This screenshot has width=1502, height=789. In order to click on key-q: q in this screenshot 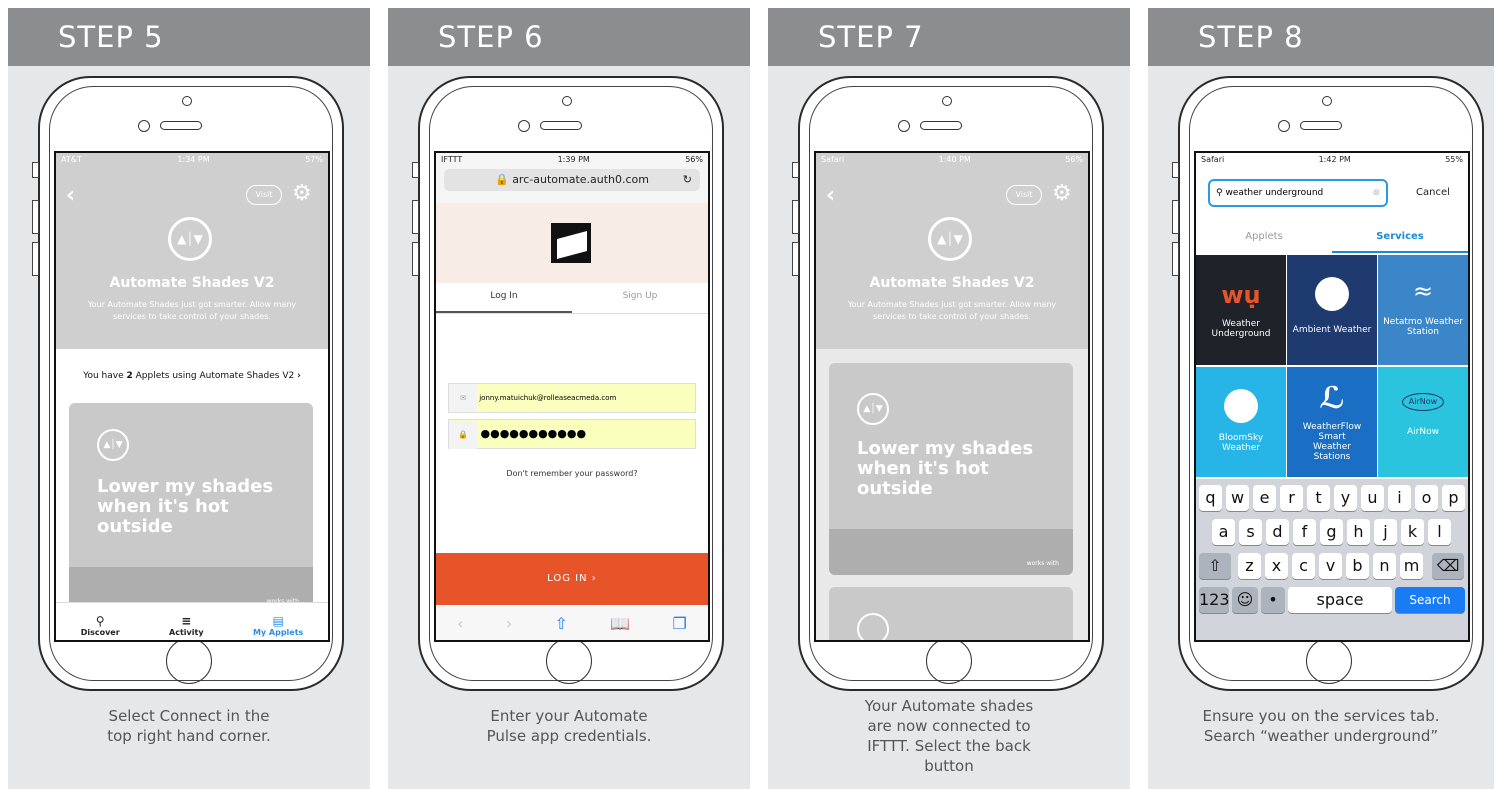, I will do `click(1210, 498)`.